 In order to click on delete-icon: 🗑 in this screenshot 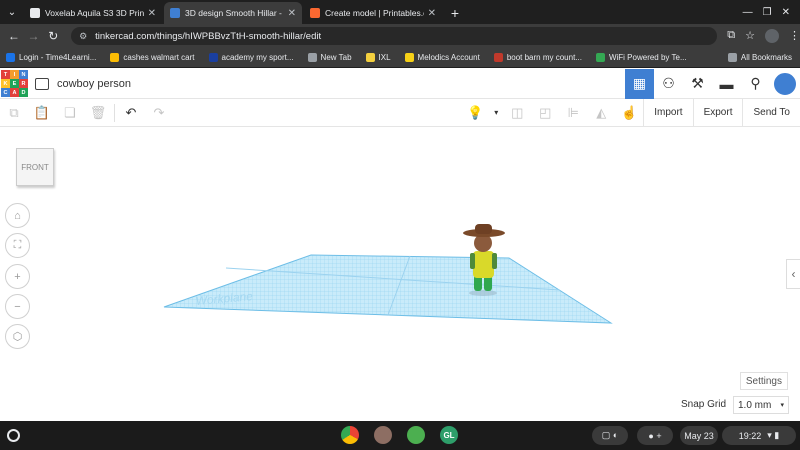, I will do `click(98, 113)`.